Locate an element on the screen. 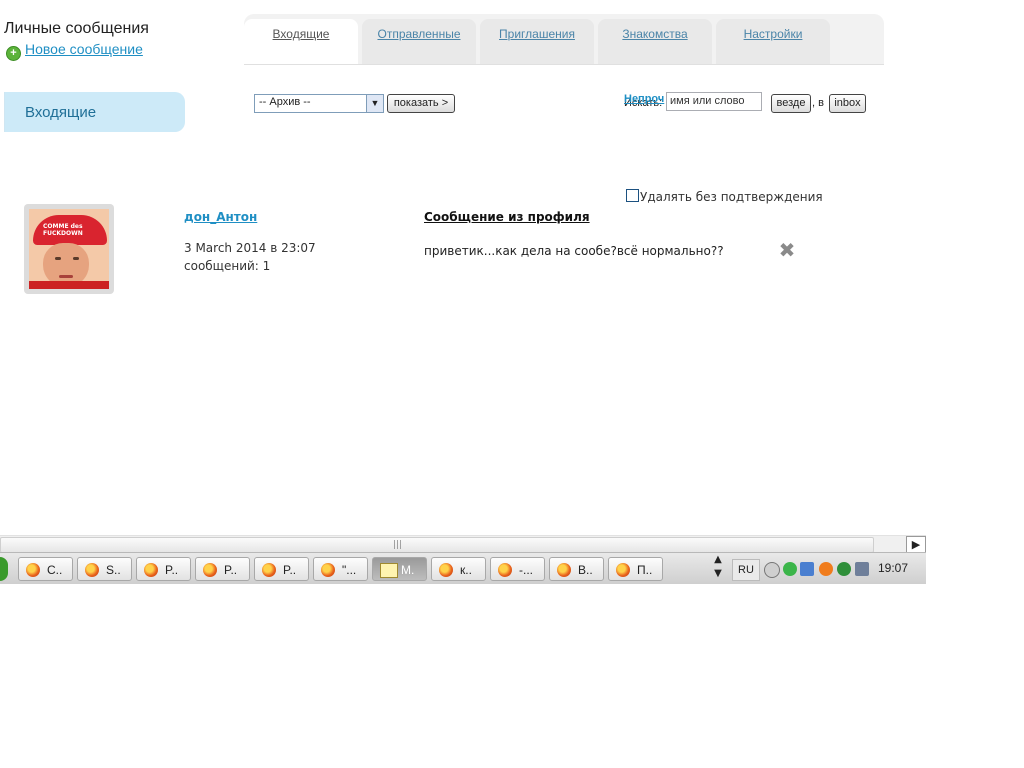 The image size is (1024, 768). taskbar-button-label: M. is located at coordinates (408, 570).